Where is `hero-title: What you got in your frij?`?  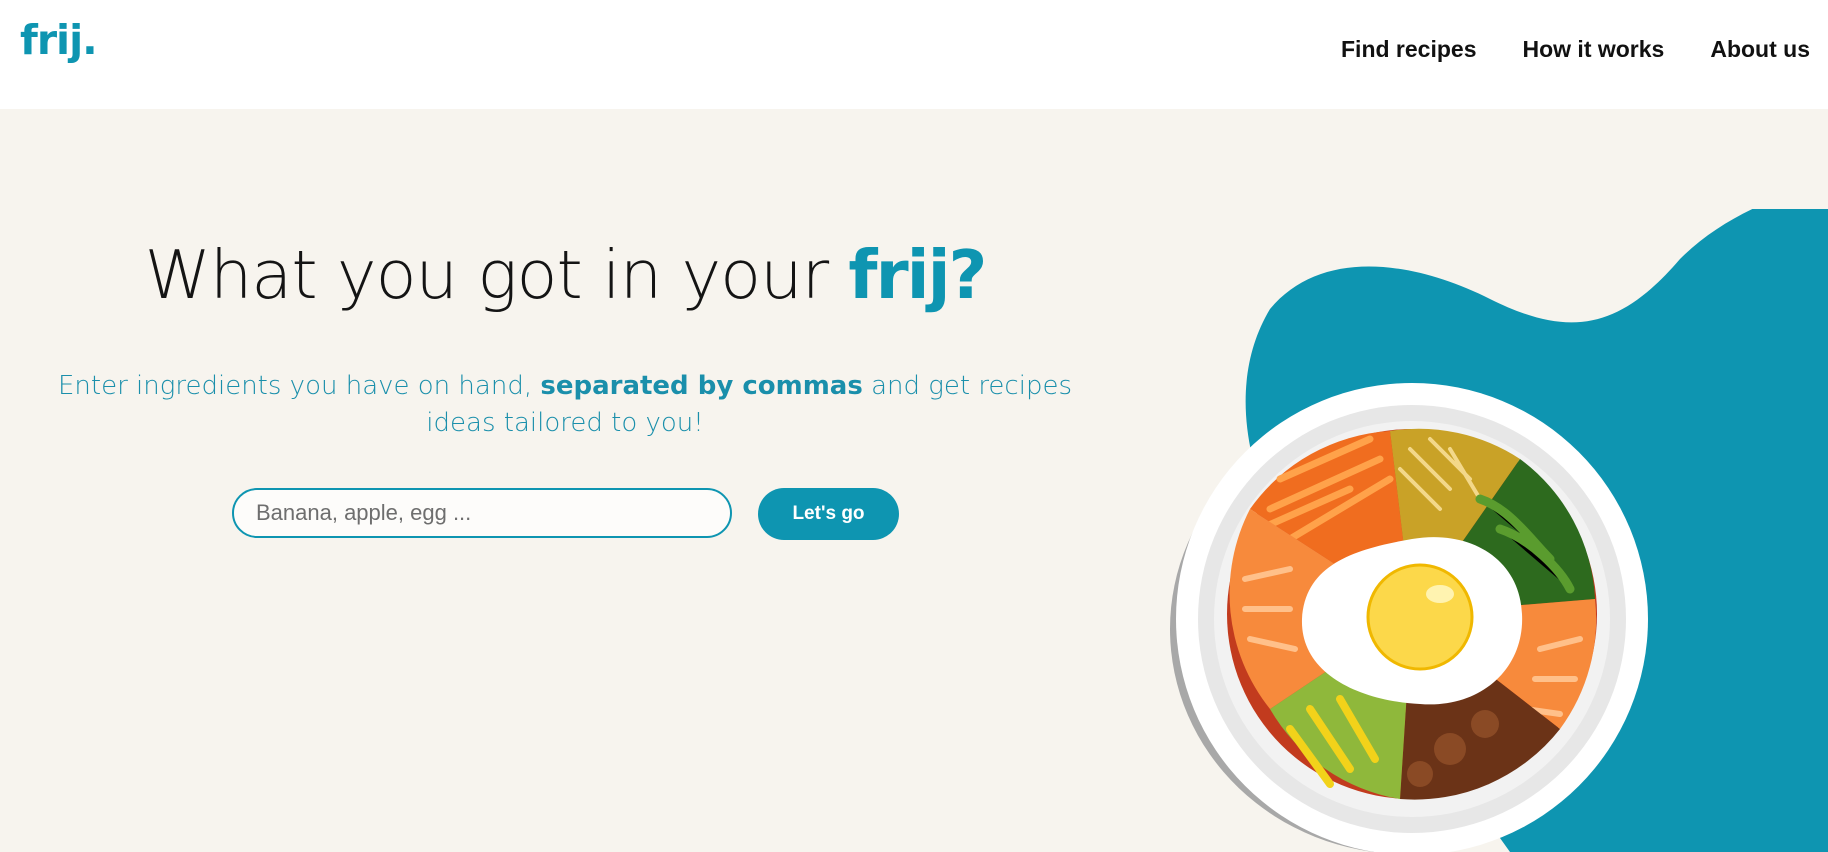
hero-title: What you got in your frij? is located at coordinates (565, 275).